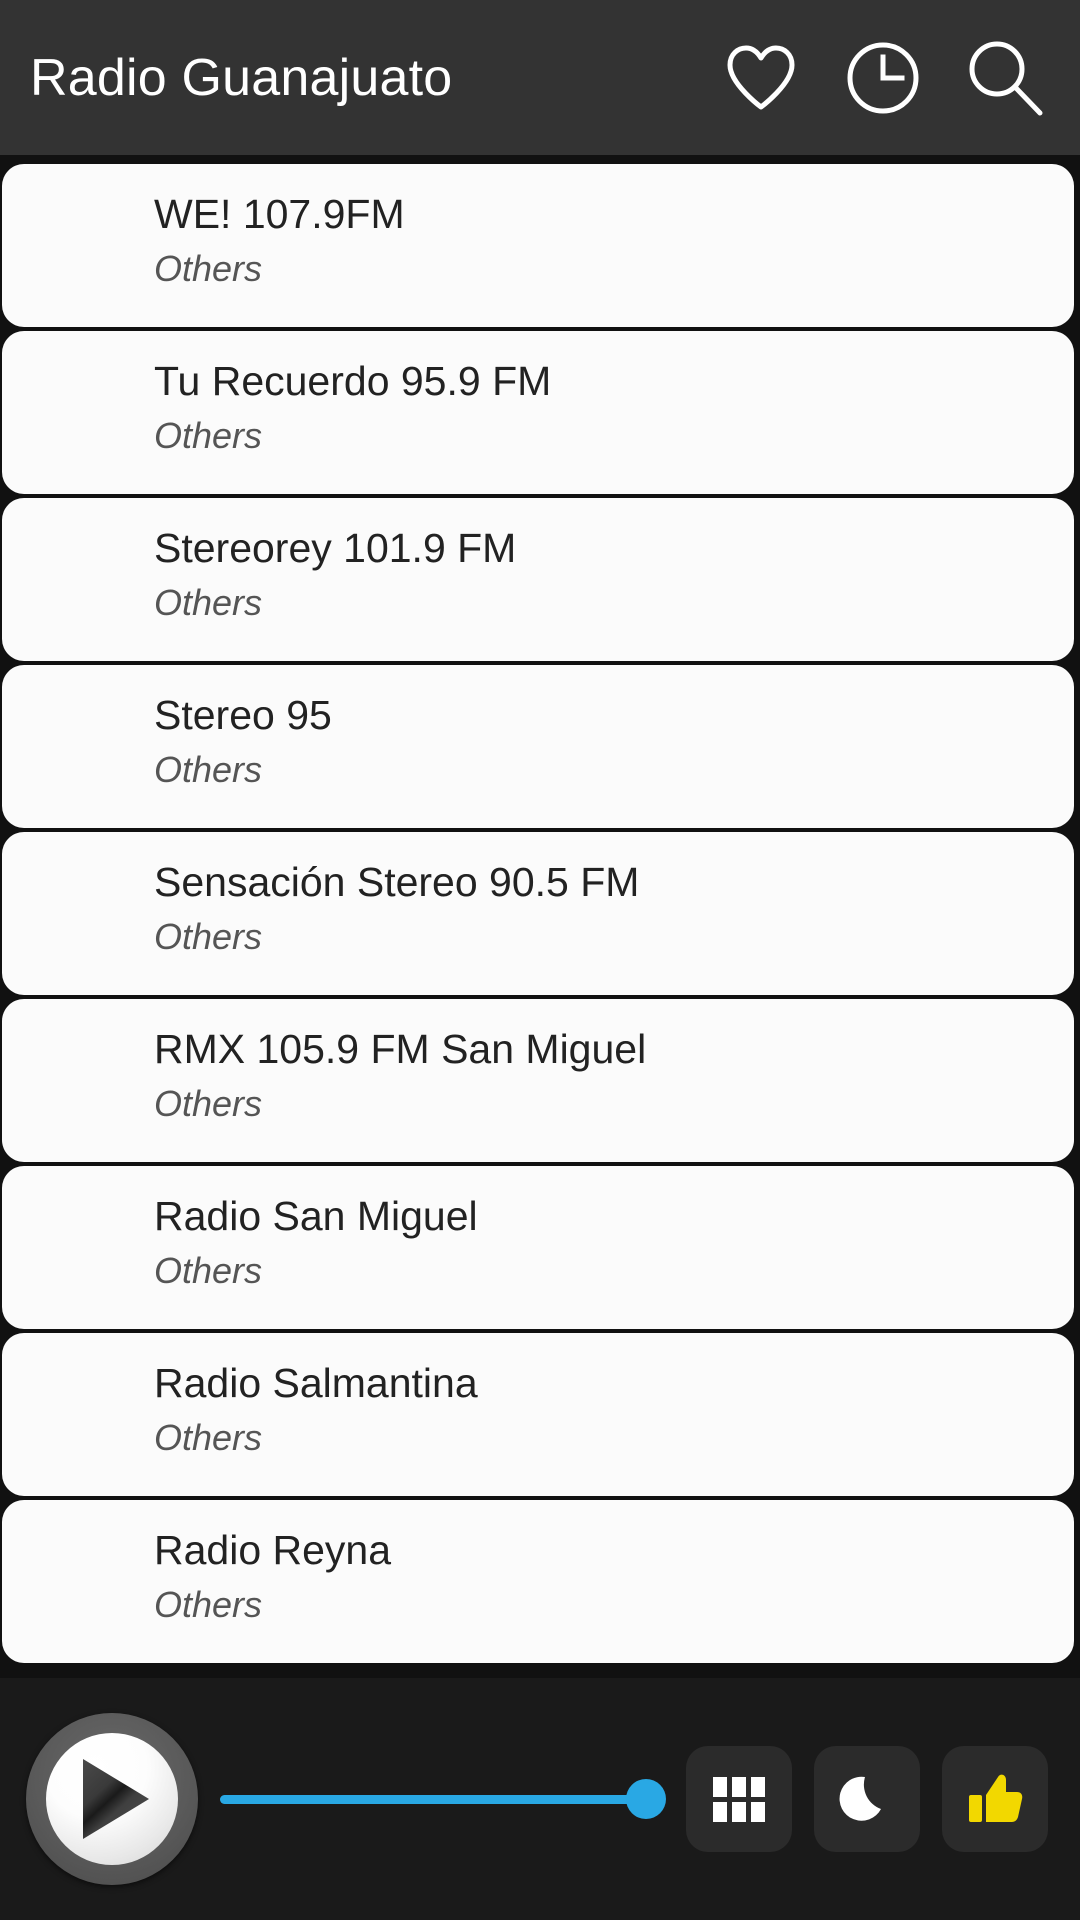 The image size is (1080, 1920). What do you see at coordinates (538, 1414) in the screenshot?
I see `station-list-item: Radio Salmantina Others` at bounding box center [538, 1414].